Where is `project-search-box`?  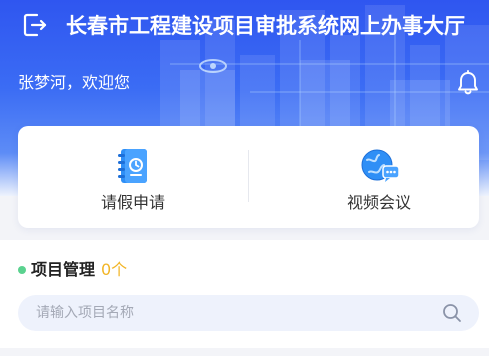
project-search-box is located at coordinates (248, 313).